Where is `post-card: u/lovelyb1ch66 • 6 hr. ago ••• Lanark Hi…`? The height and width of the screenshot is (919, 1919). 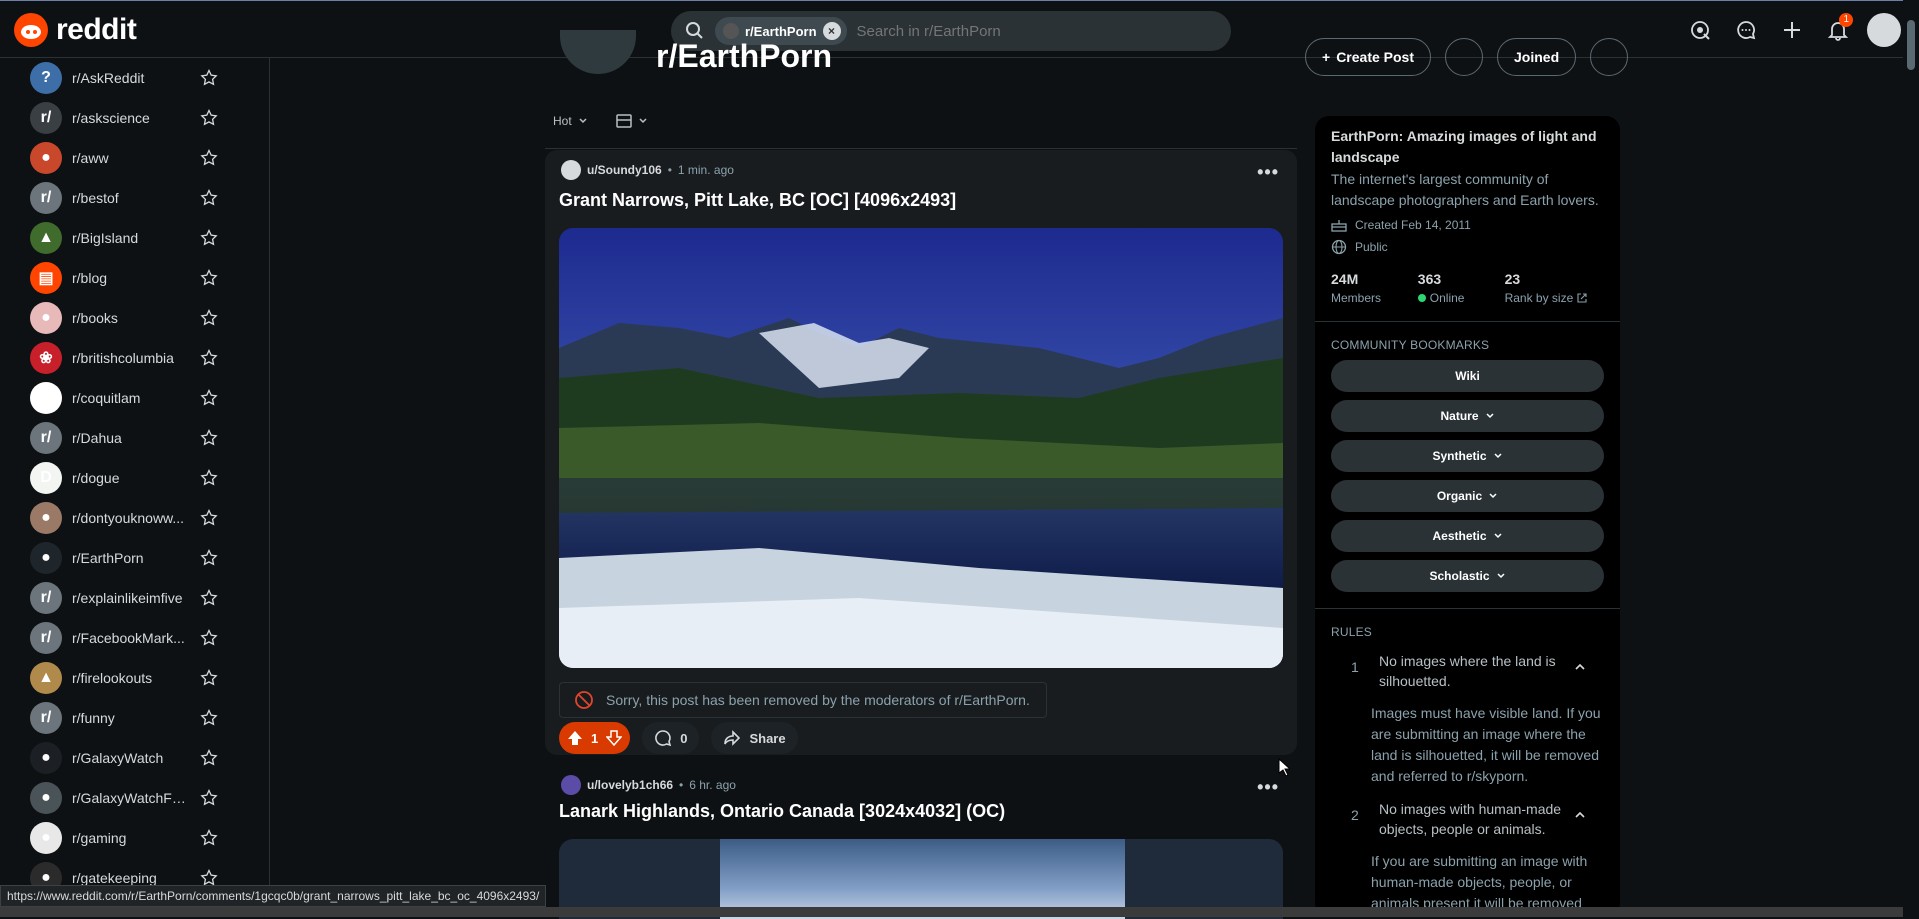 post-card: u/lovelyb1ch66 • 6 hr. ago ••• Lanark Hi… is located at coordinates (921, 841).